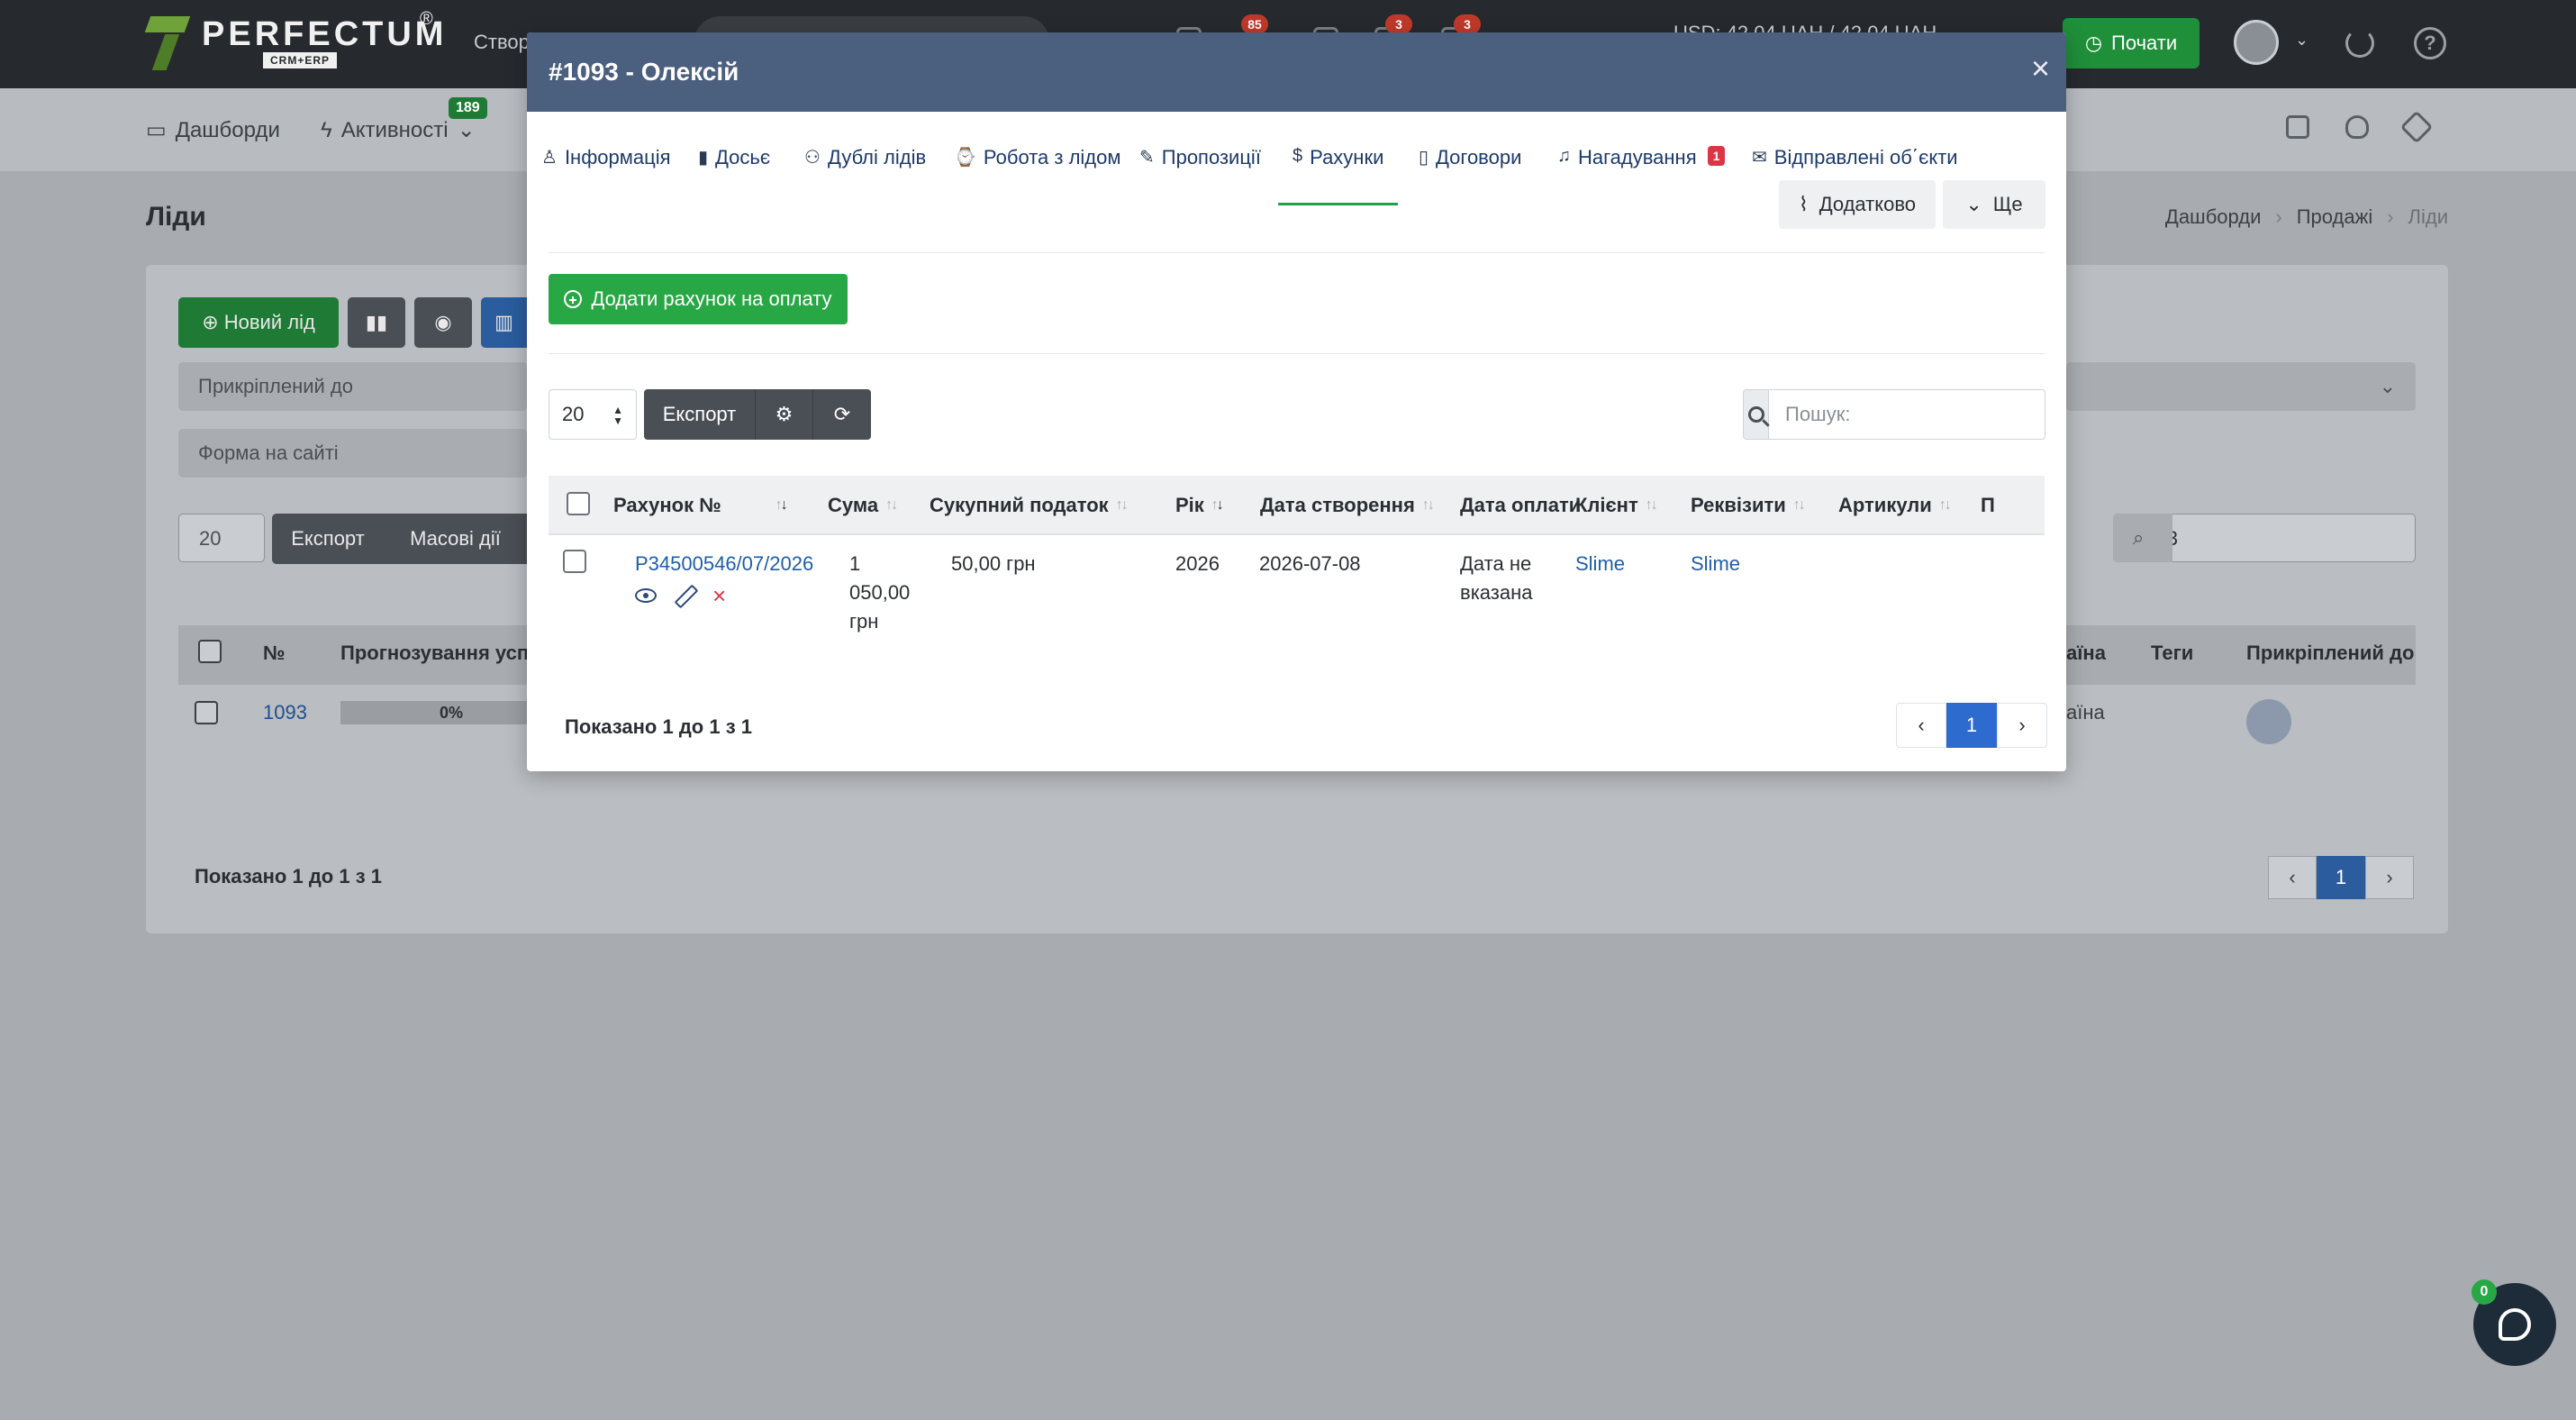 The width and height of the screenshot is (2576, 1420). What do you see at coordinates (1338, 176) in the screenshot?
I see `tab-invoices: $ Рахунки` at bounding box center [1338, 176].